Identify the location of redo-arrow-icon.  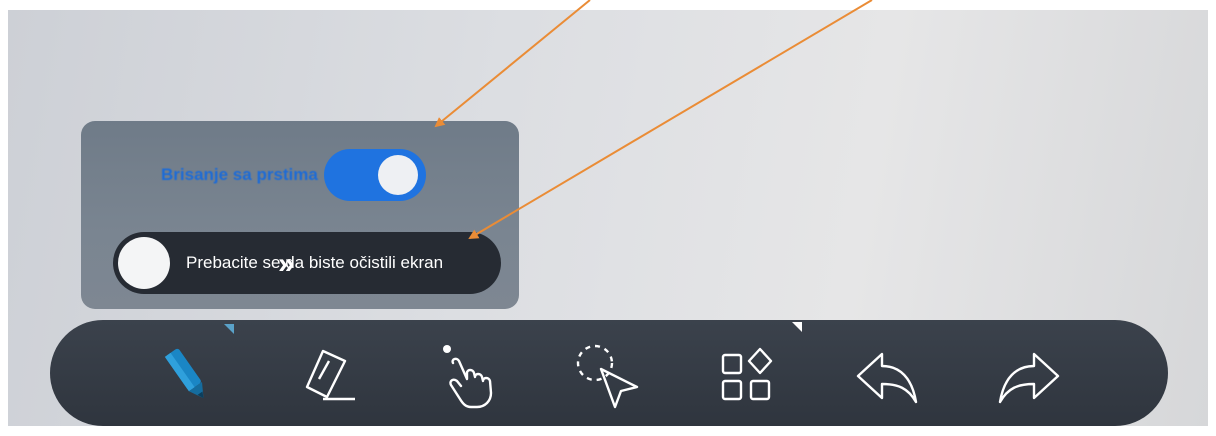
(1029, 378).